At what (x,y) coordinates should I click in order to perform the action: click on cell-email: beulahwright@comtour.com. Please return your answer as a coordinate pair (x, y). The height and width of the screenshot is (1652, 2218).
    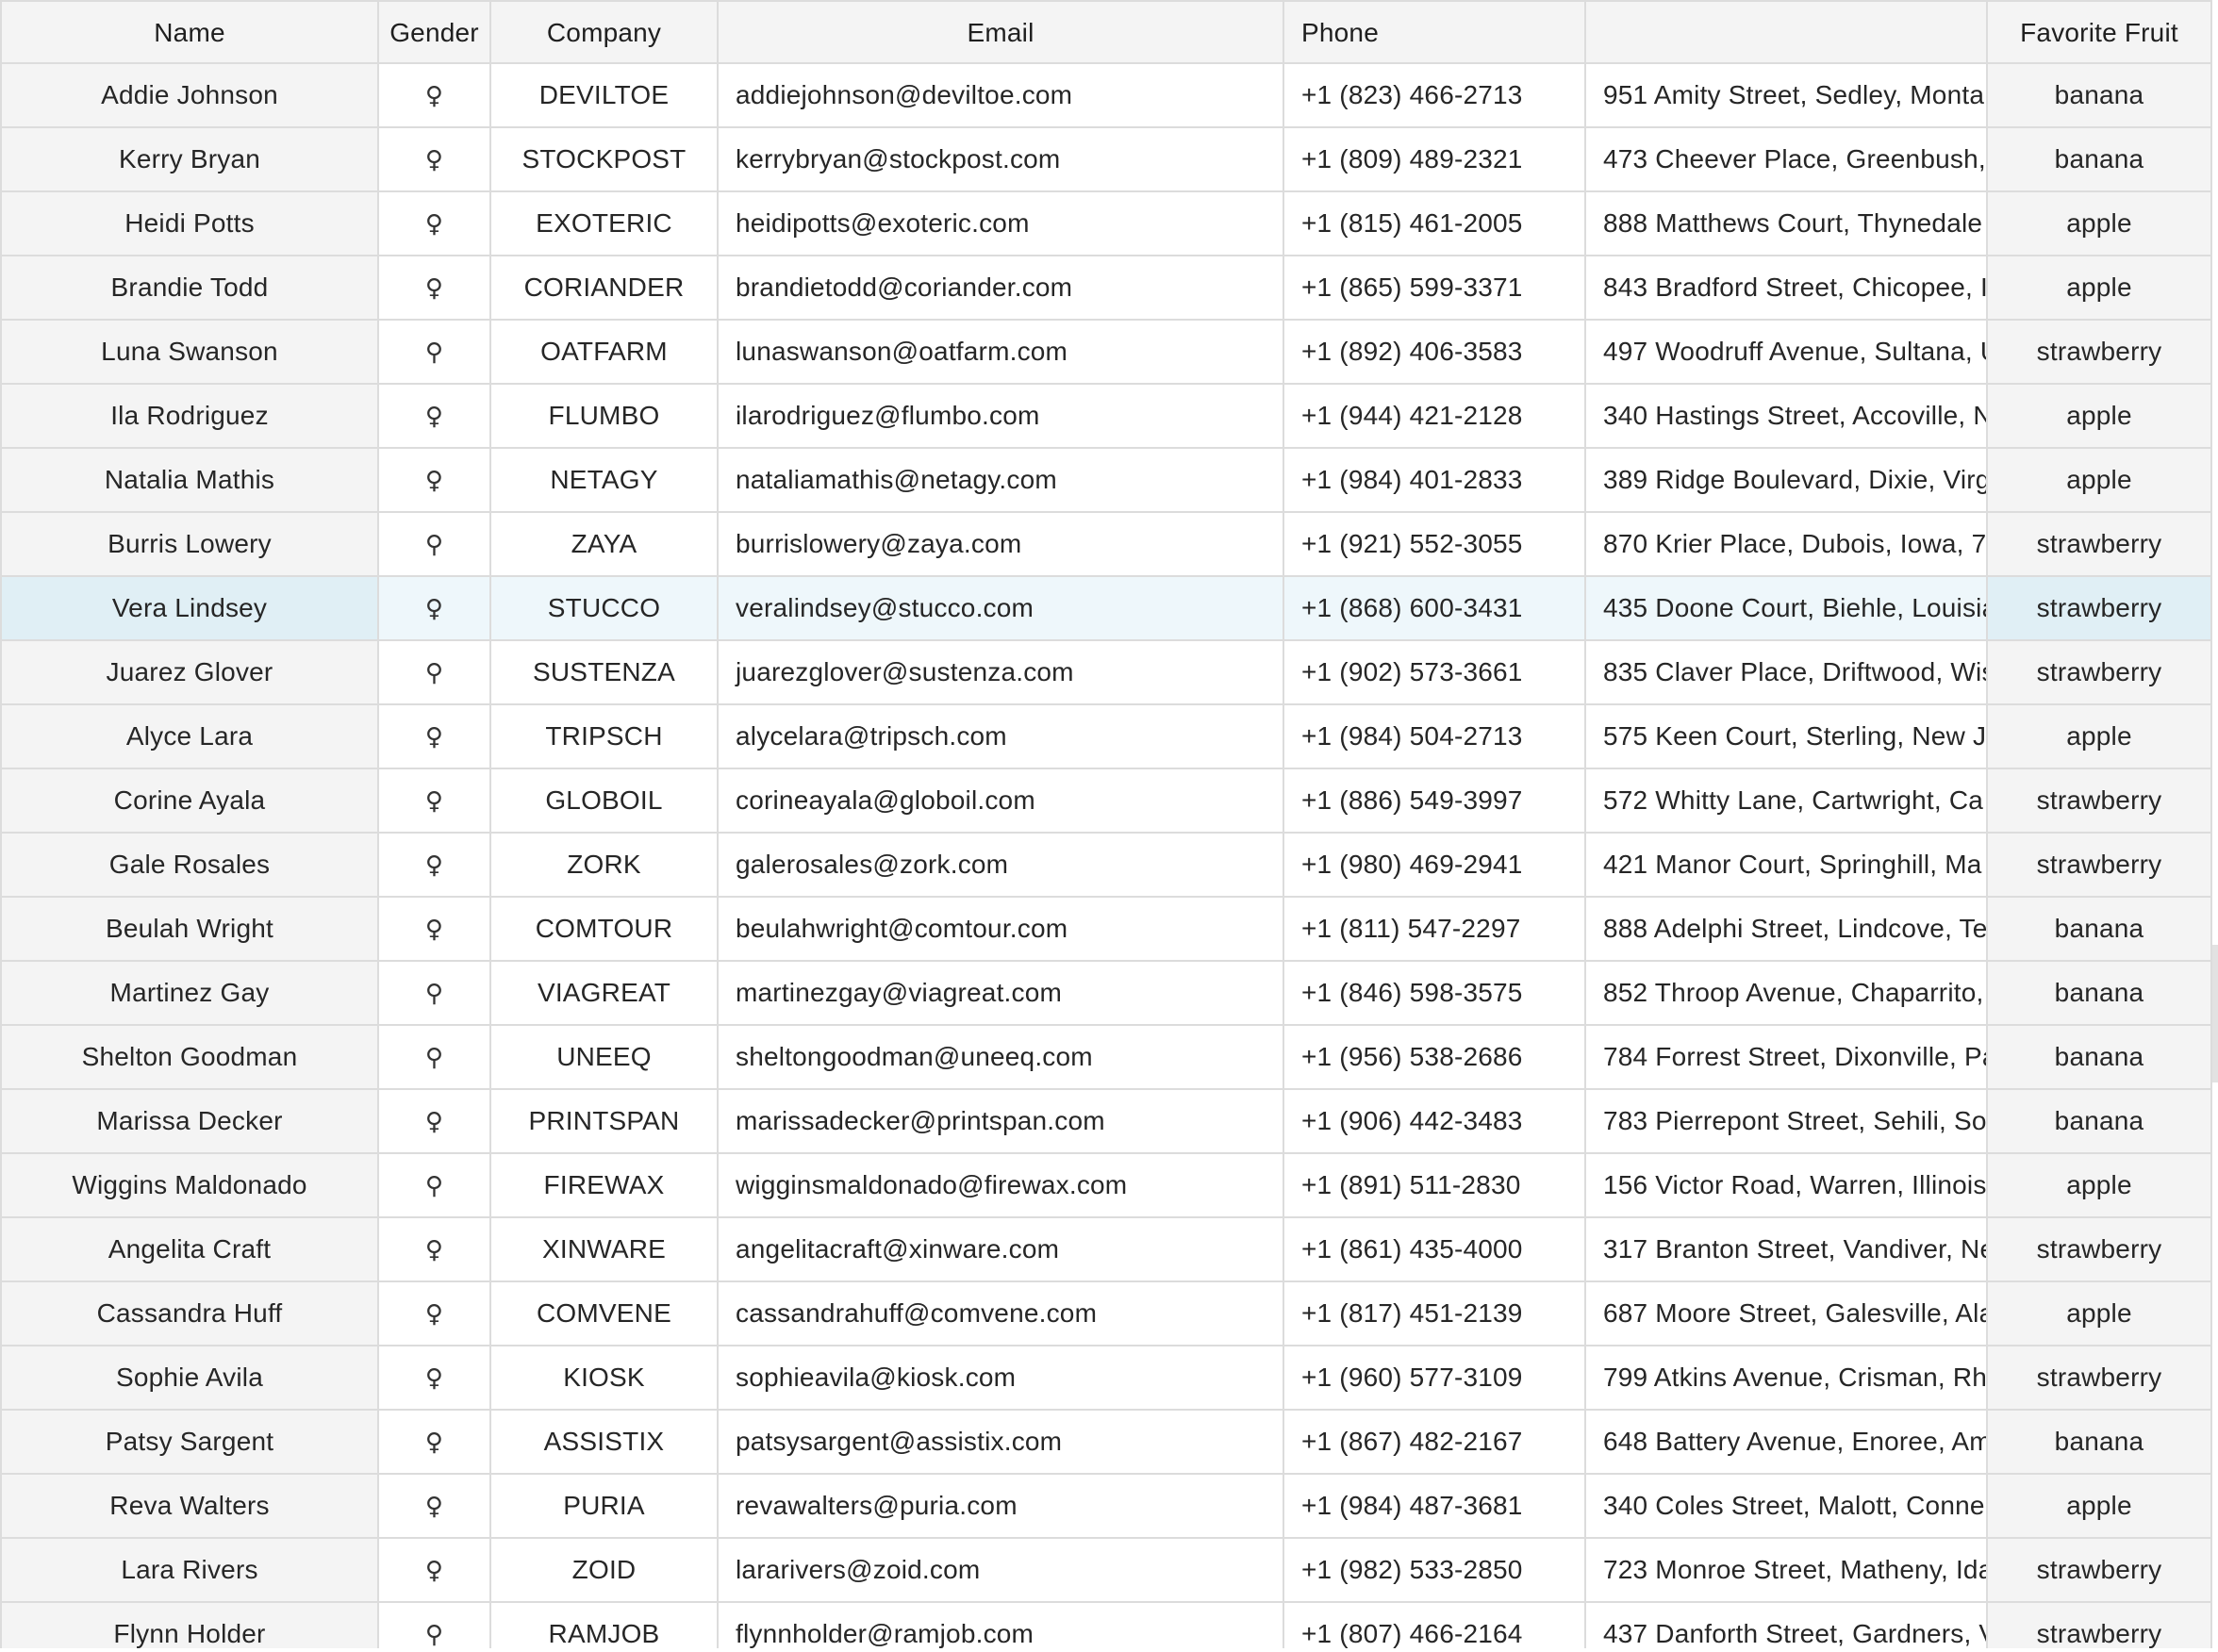
    Looking at the image, I should click on (1001, 930).